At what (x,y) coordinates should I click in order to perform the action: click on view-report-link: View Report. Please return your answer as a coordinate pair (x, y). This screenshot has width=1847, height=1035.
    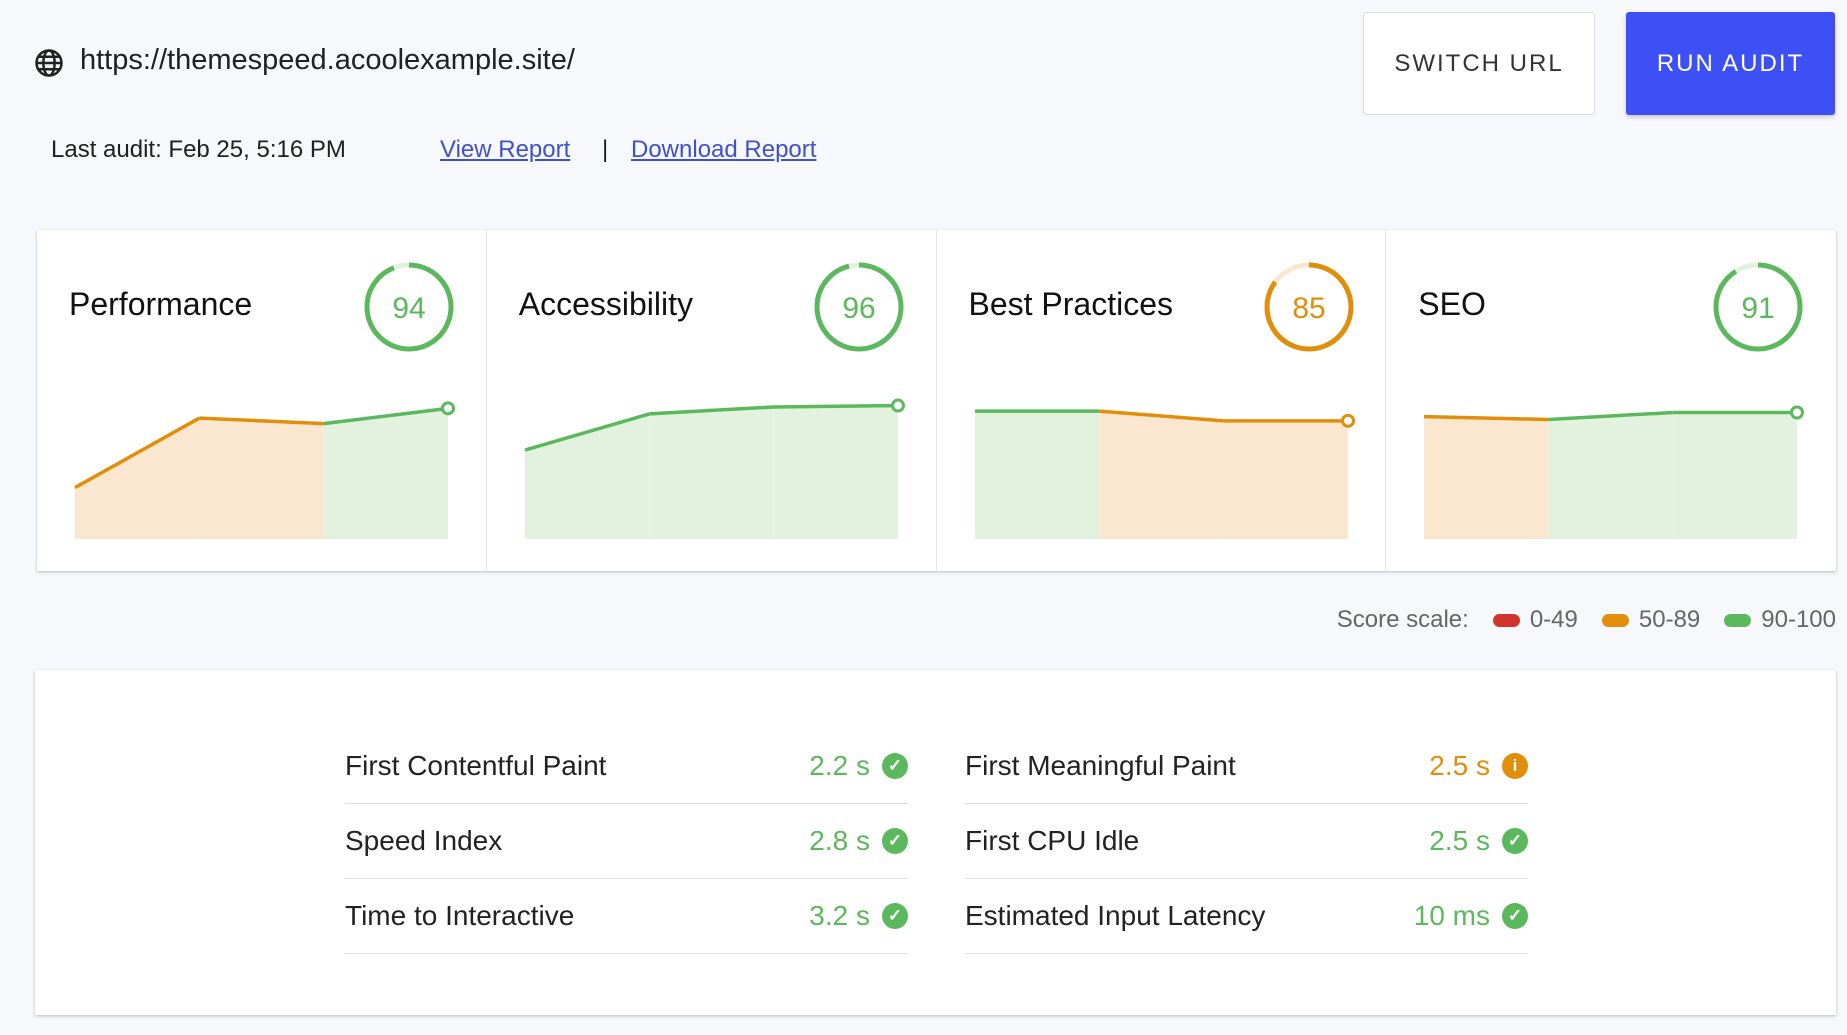
    Looking at the image, I should click on (505, 150).